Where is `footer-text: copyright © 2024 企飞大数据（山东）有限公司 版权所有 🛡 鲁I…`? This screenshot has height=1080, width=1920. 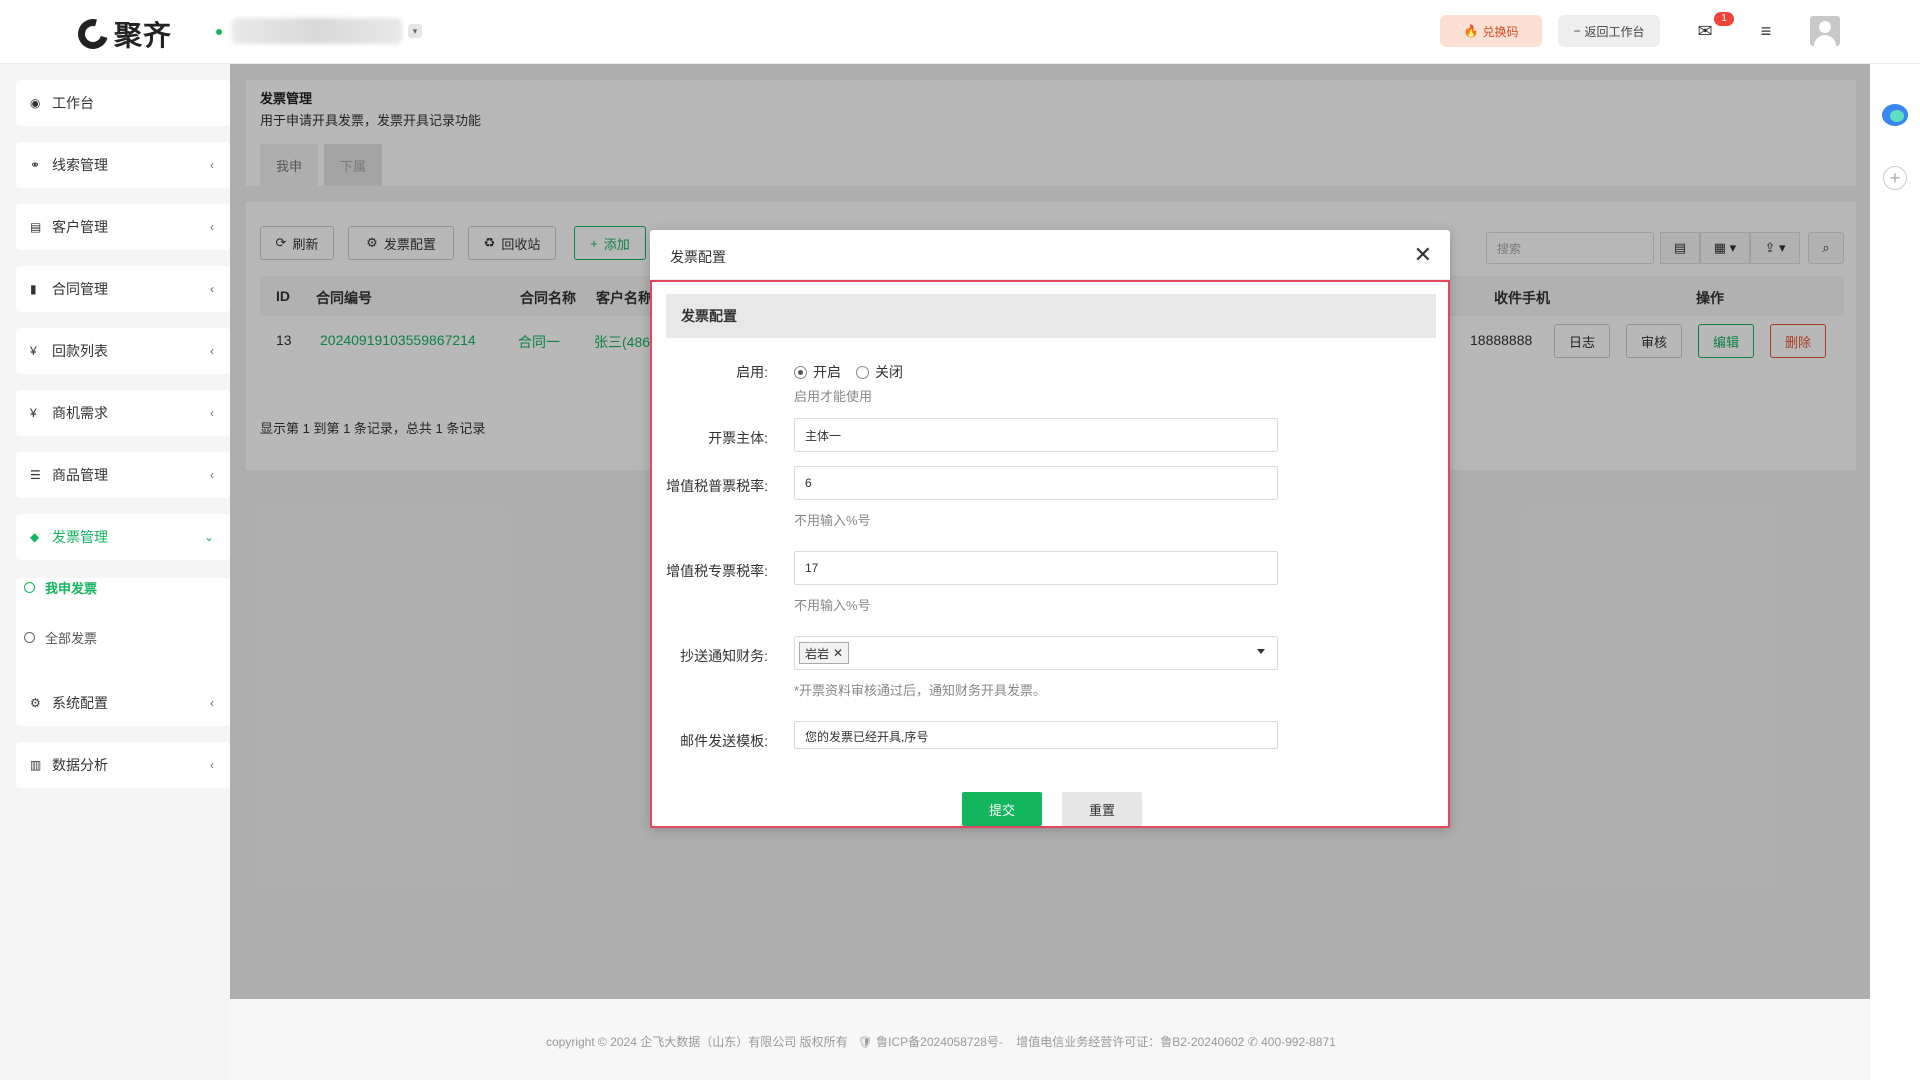
footer-text: copyright © 2024 企飞大数据（山东）有限公司 版权所有 🛡 鲁I… is located at coordinates (941, 1041).